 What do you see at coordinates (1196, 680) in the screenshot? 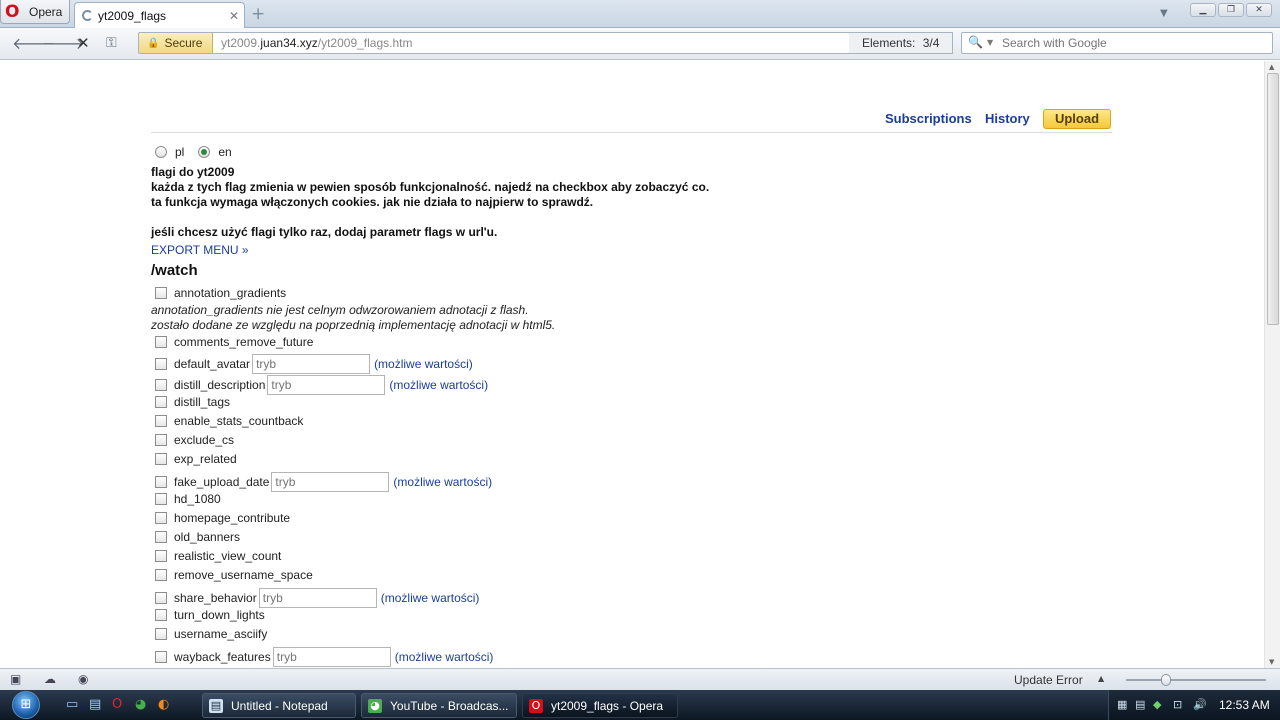
I see `zoom-slider-track` at bounding box center [1196, 680].